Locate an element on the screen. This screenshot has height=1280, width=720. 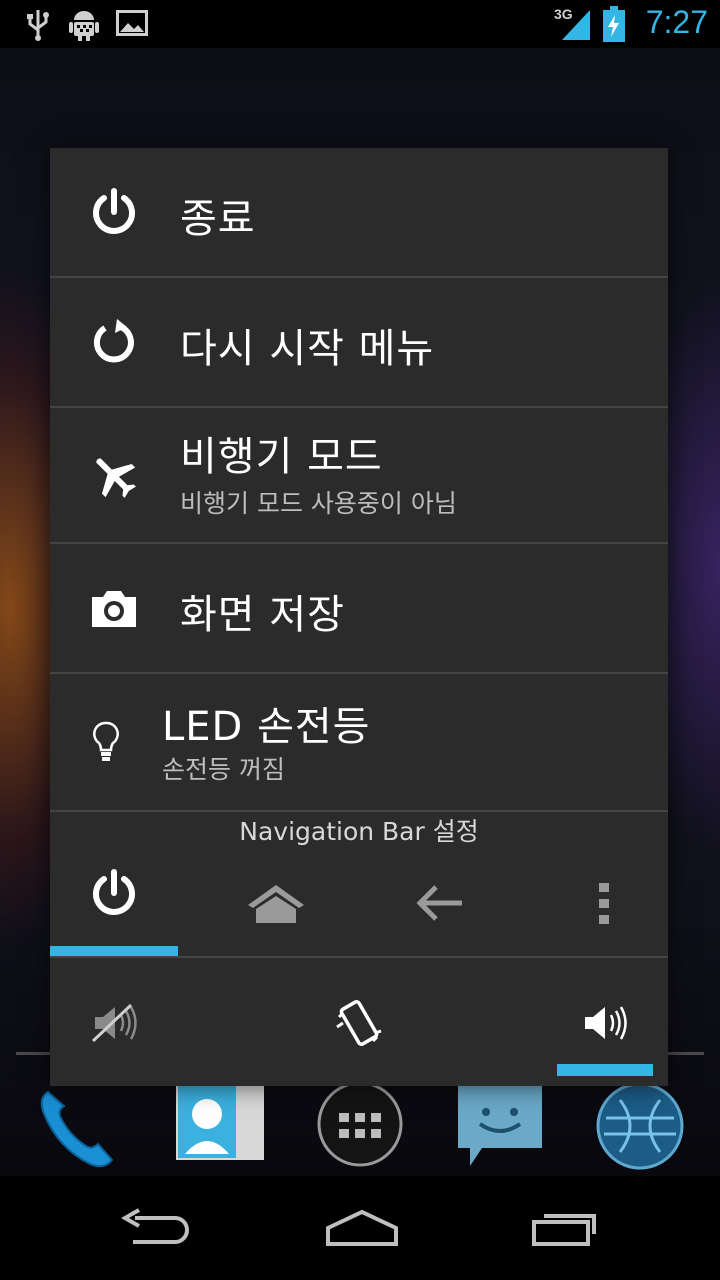
back-button is located at coordinates (154, 1228).